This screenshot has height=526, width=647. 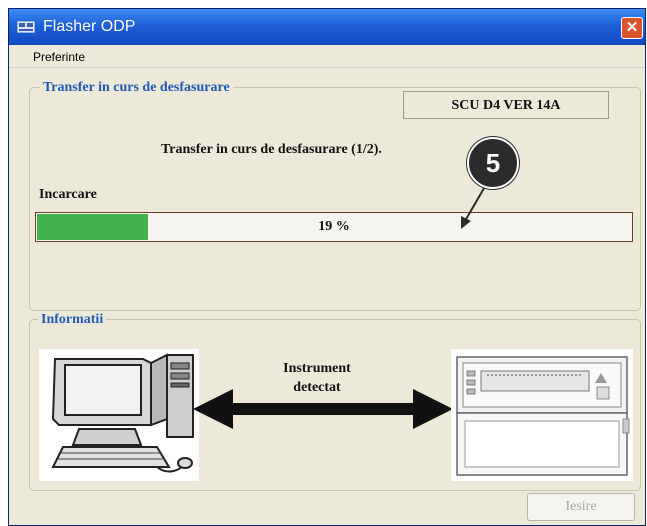 What do you see at coordinates (317, 378) in the screenshot?
I see `instrument-detected-text: Instrument detectat` at bounding box center [317, 378].